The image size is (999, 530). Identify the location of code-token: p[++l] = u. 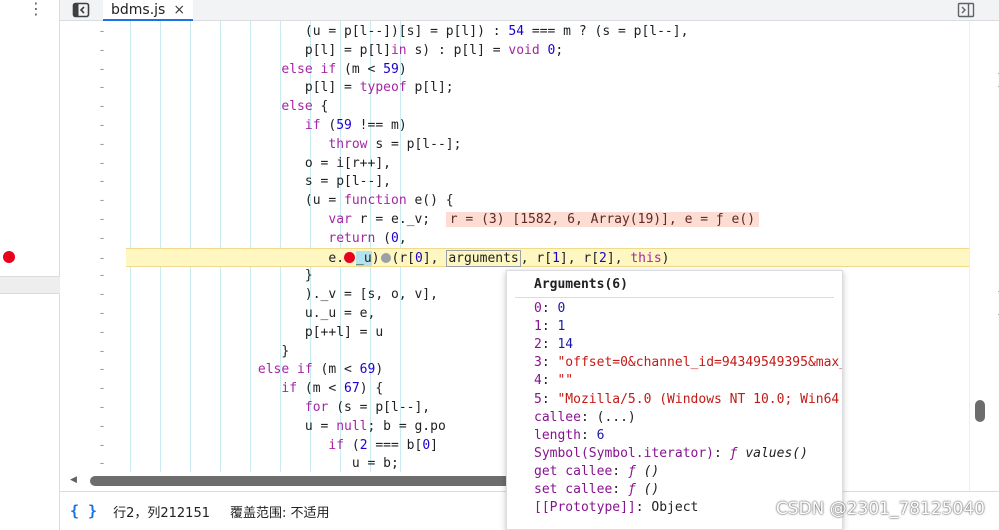
(344, 332).